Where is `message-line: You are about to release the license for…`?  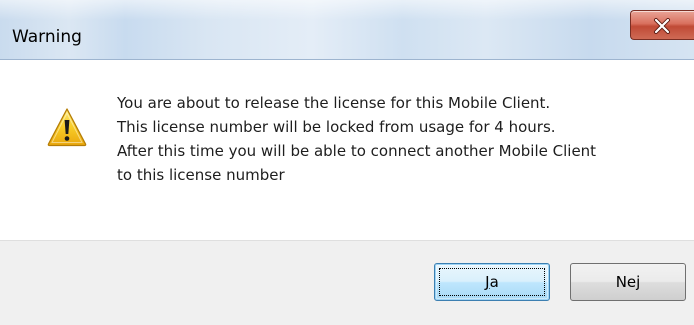
message-line: You are about to release the license for… is located at coordinates (334, 103).